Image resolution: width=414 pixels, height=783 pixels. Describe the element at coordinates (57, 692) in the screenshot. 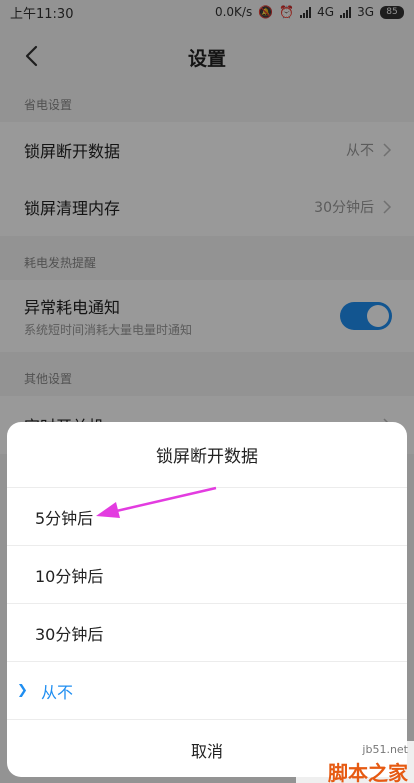

I see `option-label: 从不` at that location.